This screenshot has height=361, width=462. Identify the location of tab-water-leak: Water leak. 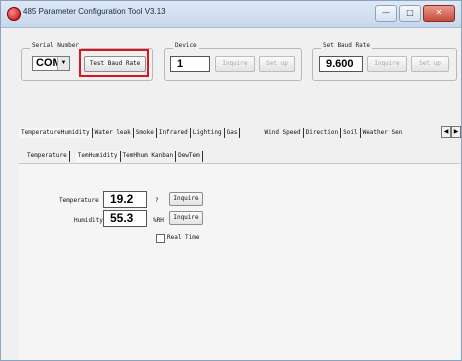
(113, 133).